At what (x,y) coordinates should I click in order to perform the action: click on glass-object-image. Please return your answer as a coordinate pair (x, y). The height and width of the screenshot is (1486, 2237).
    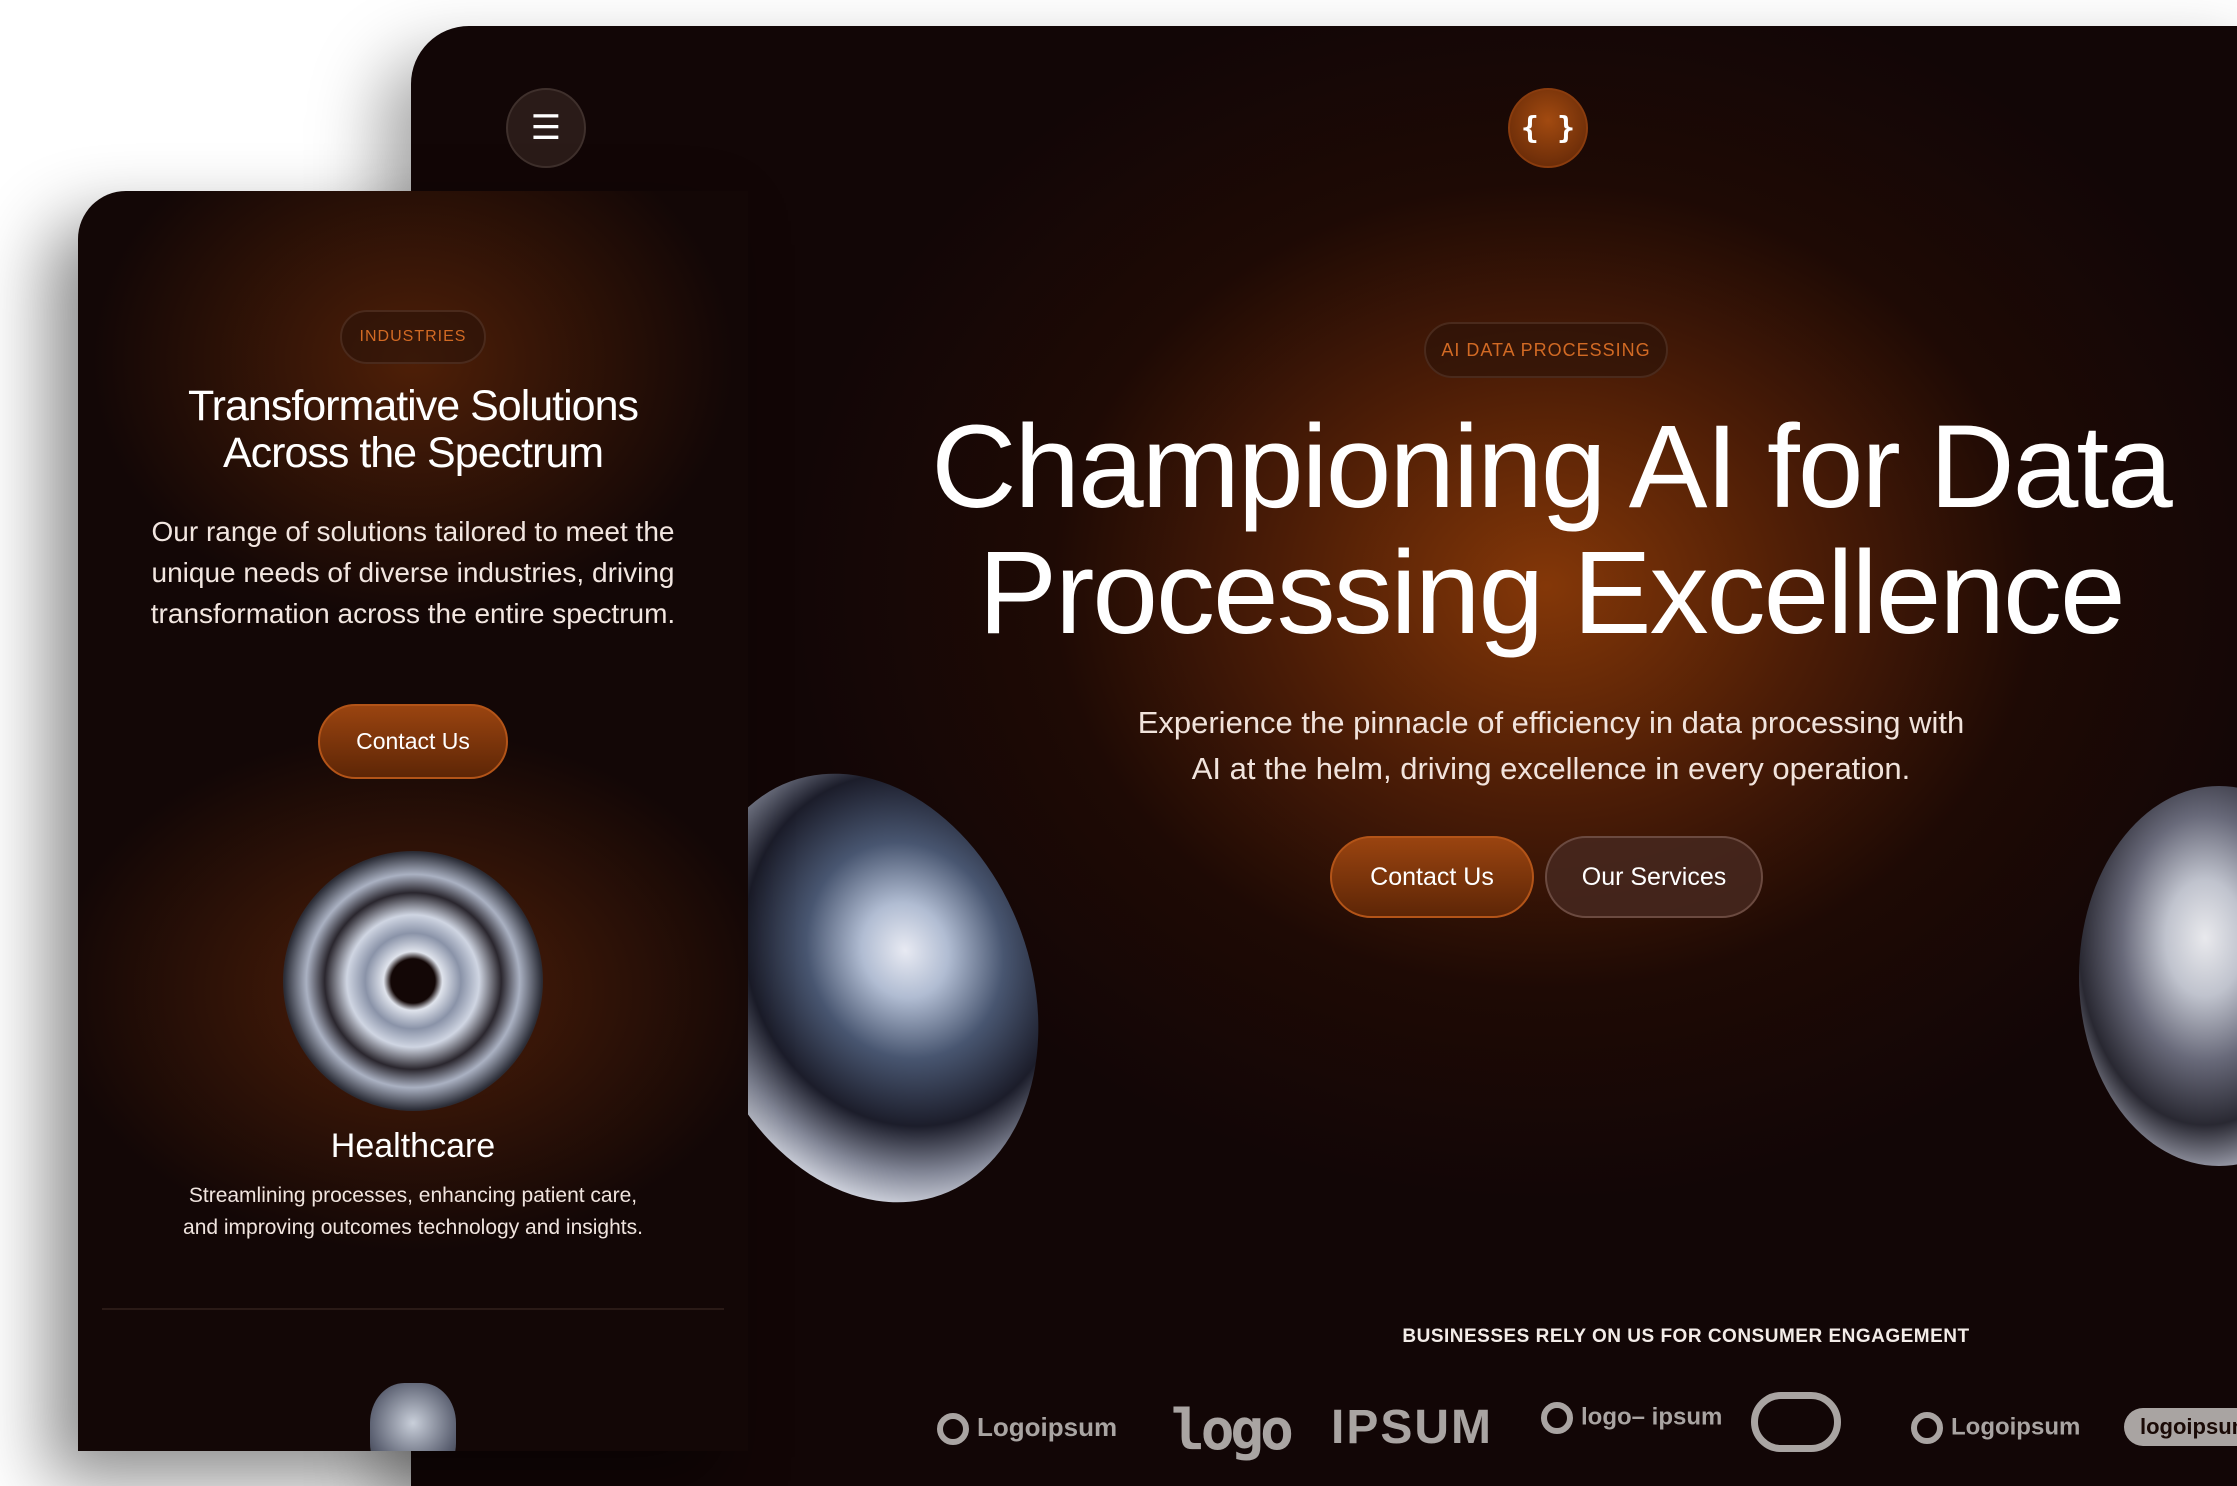
    Looking at the image, I should click on (413, 1417).